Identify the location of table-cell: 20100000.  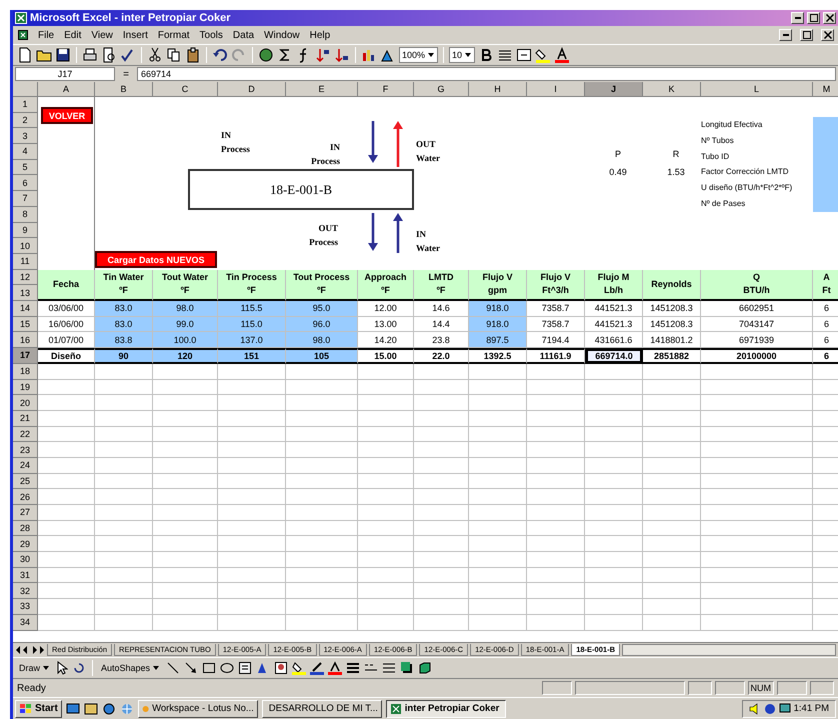
(757, 356).